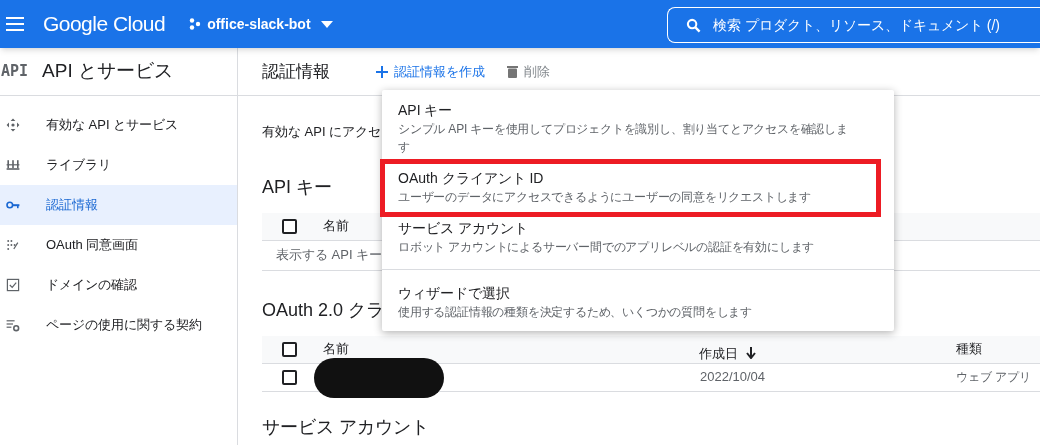 The image size is (1040, 445). I want to click on menu-item: API キー シンプル API キーを使用してプロジェクトを識別し、割り当てとアクセスを確認します, so click(638, 128).